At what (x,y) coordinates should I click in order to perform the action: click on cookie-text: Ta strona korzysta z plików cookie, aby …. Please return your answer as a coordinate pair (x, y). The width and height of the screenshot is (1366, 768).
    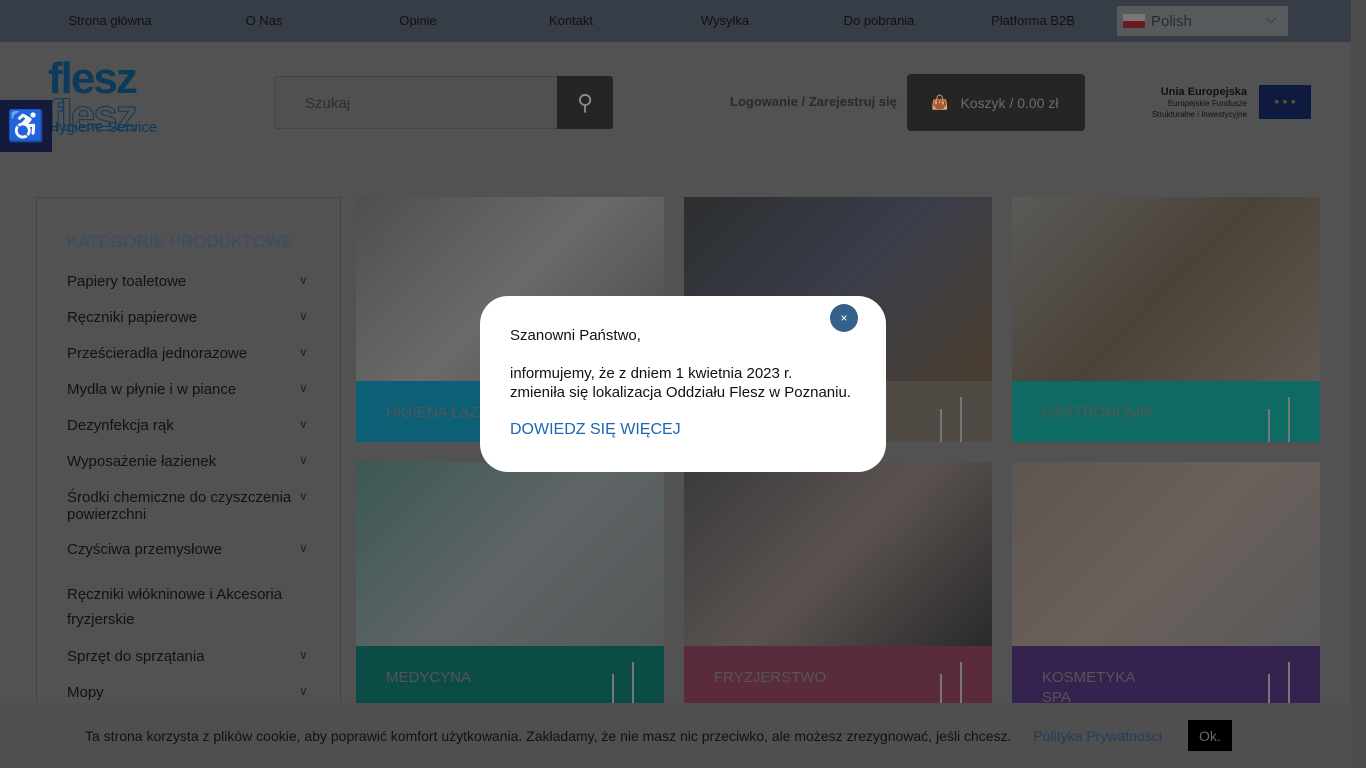
    Looking at the image, I should click on (548, 735).